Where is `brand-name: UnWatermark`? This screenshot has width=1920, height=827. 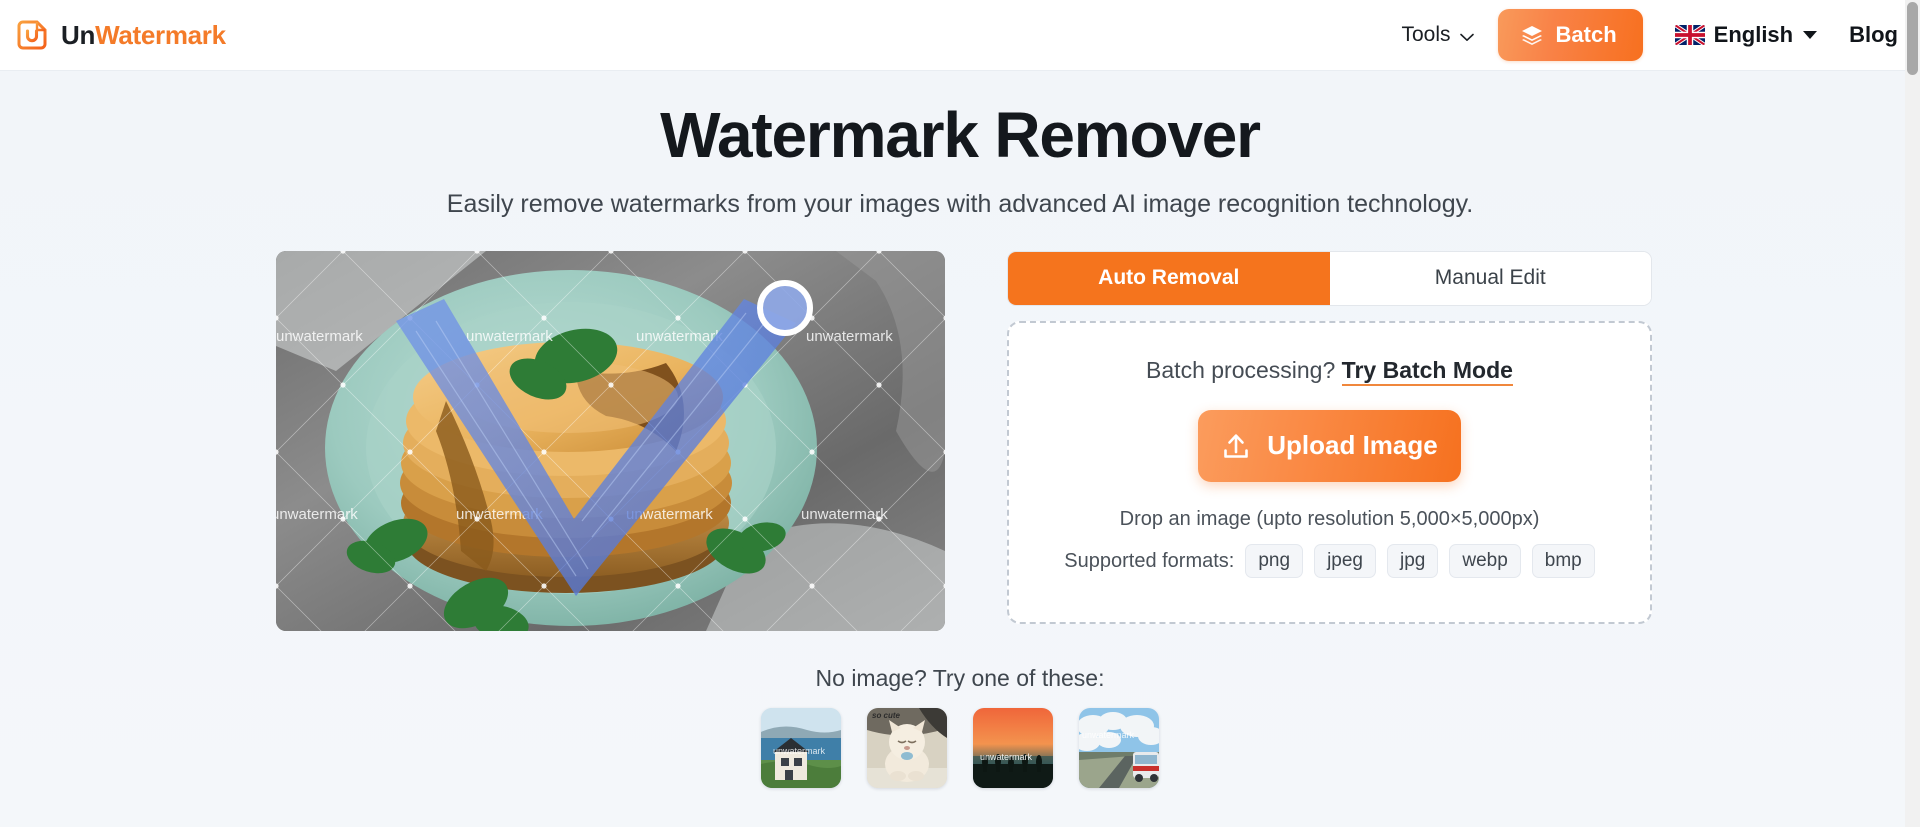 brand-name: UnWatermark is located at coordinates (143, 35).